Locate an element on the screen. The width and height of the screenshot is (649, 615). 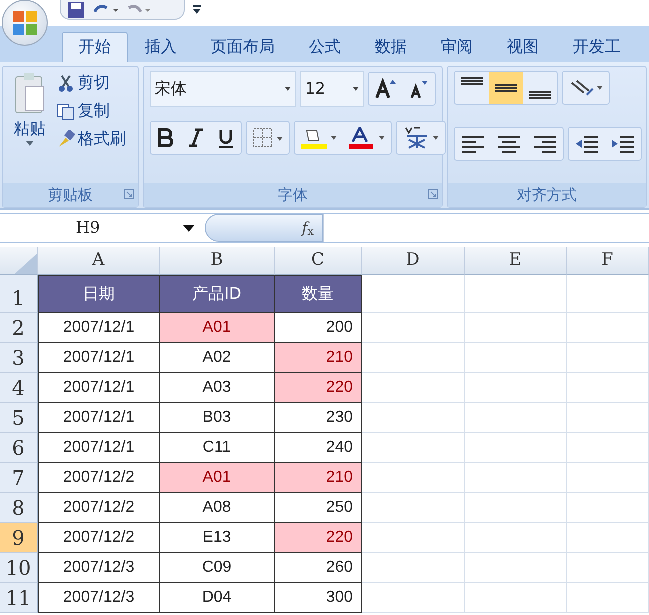
table-cell: 260 is located at coordinates (318, 568).